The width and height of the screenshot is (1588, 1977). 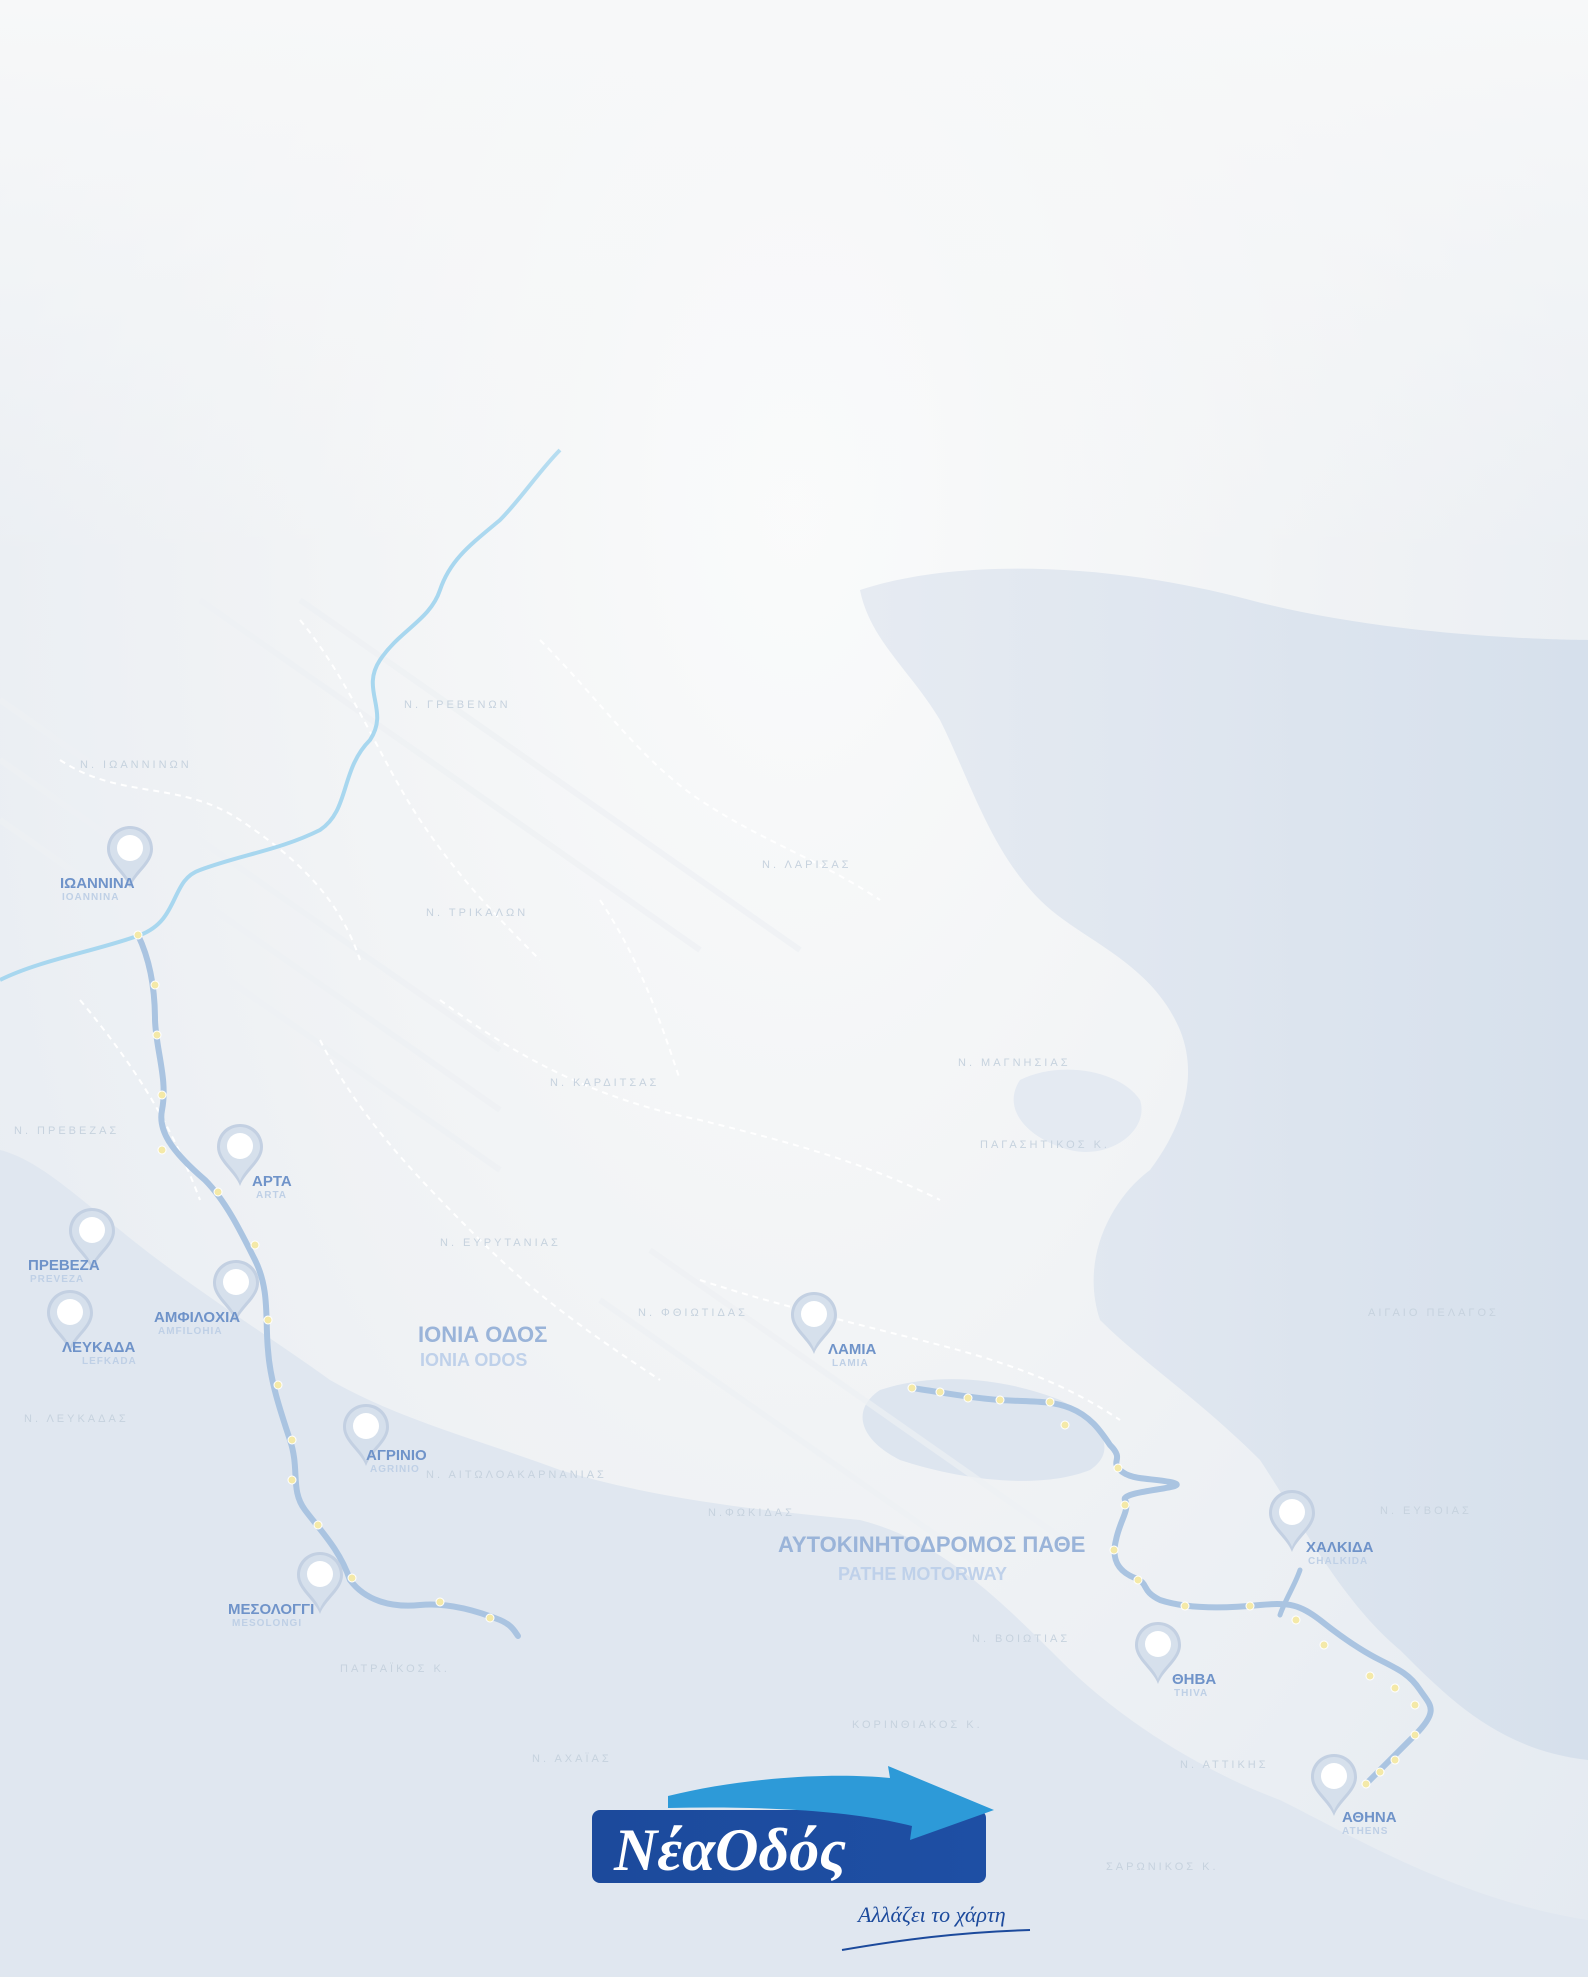 I want to click on prefecture-trikalon: Ν. ΤΡΙΚΑΛΩΝ, so click(x=477, y=913).